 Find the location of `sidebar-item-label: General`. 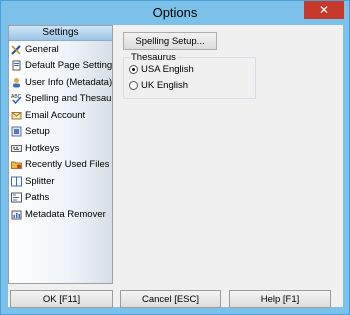

sidebar-item-label: General is located at coordinates (42, 49).